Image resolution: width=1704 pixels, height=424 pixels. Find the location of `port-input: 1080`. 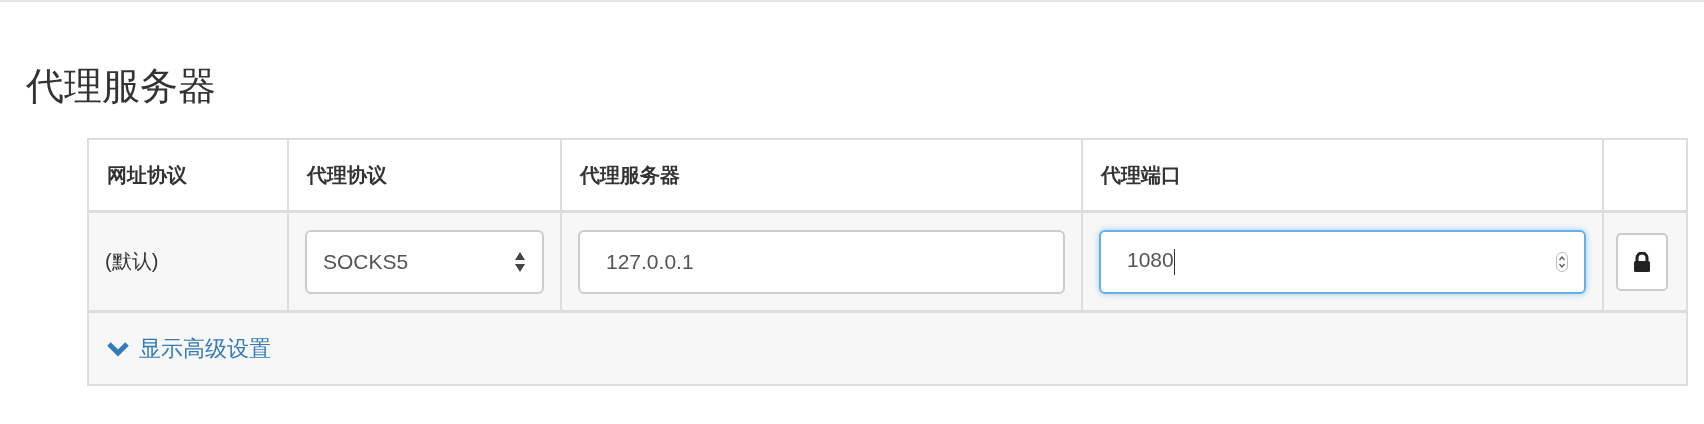

port-input: 1080 is located at coordinates (1342, 261).